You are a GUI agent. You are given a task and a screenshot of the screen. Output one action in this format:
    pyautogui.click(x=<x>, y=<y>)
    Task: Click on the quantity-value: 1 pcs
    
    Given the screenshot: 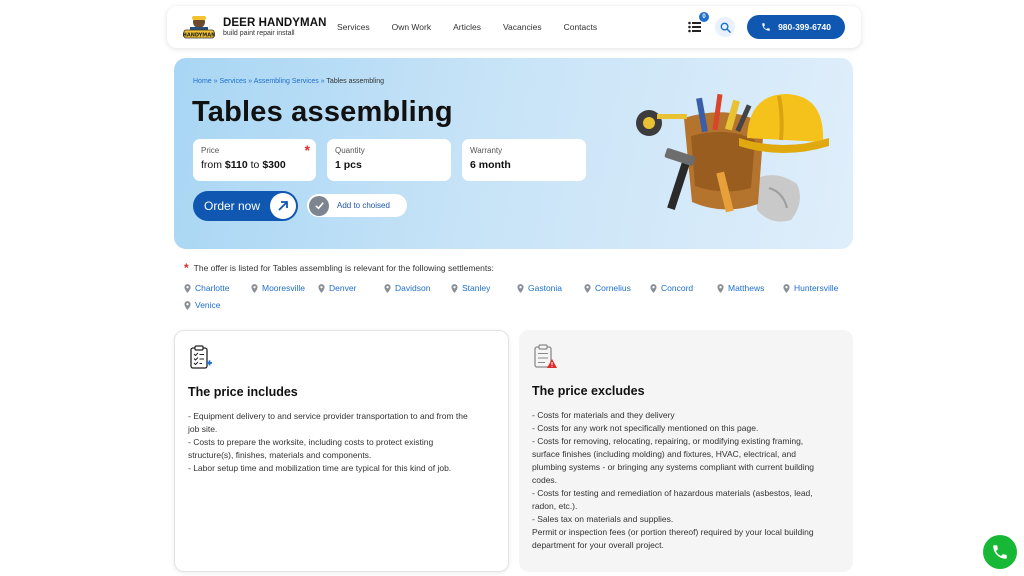 What is the action you would take?
    pyautogui.click(x=348, y=165)
    